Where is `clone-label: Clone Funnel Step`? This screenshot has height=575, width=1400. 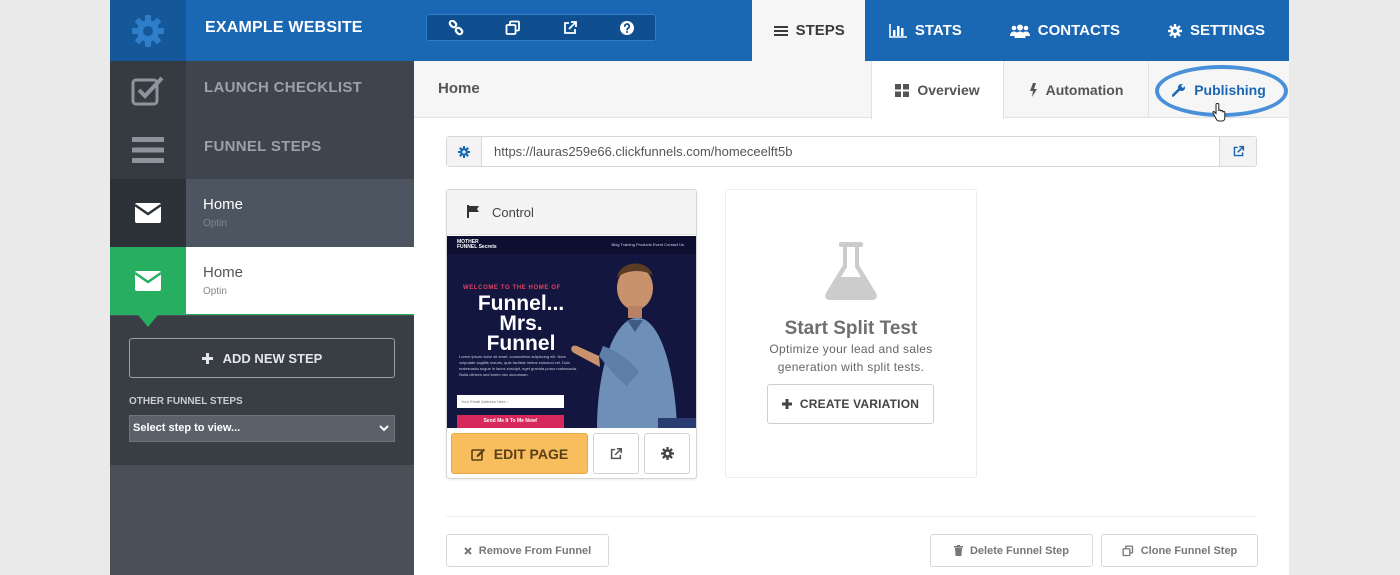 clone-label: Clone Funnel Step is located at coordinates (1189, 550).